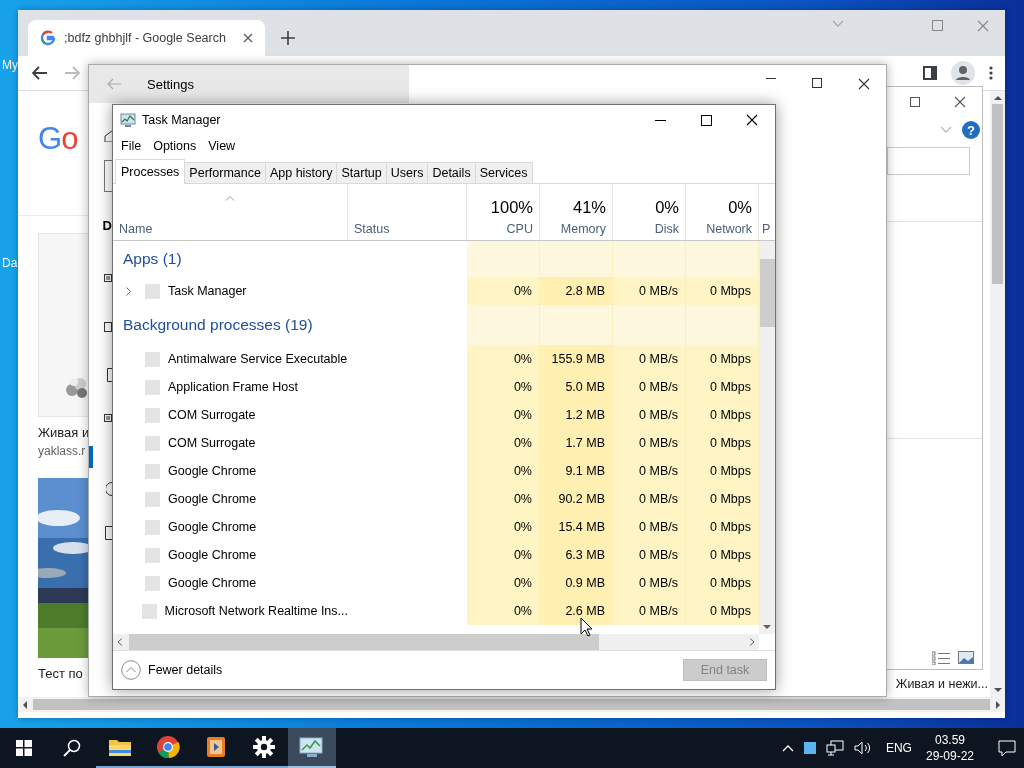 This screenshot has height=768, width=1024. I want to click on home-icon, so click(108, 136).